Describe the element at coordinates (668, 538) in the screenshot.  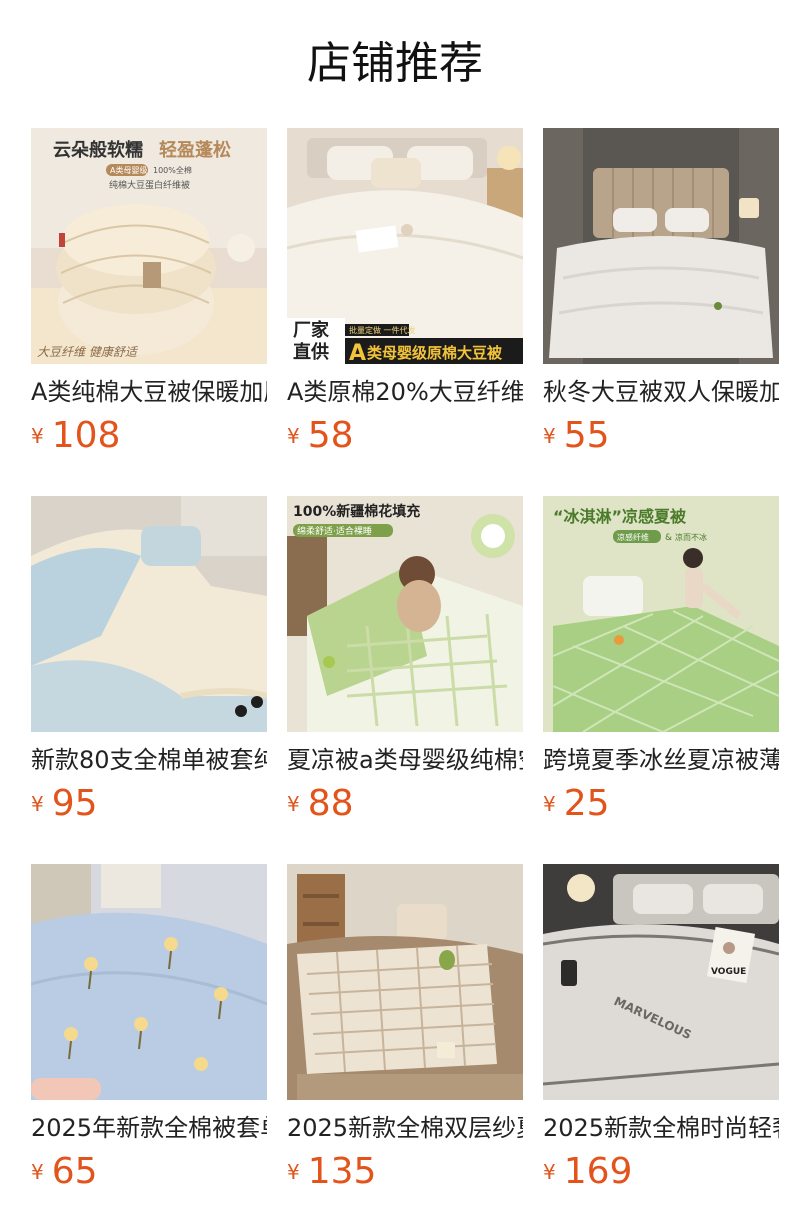
I see `overlay-badge-sep: &` at that location.